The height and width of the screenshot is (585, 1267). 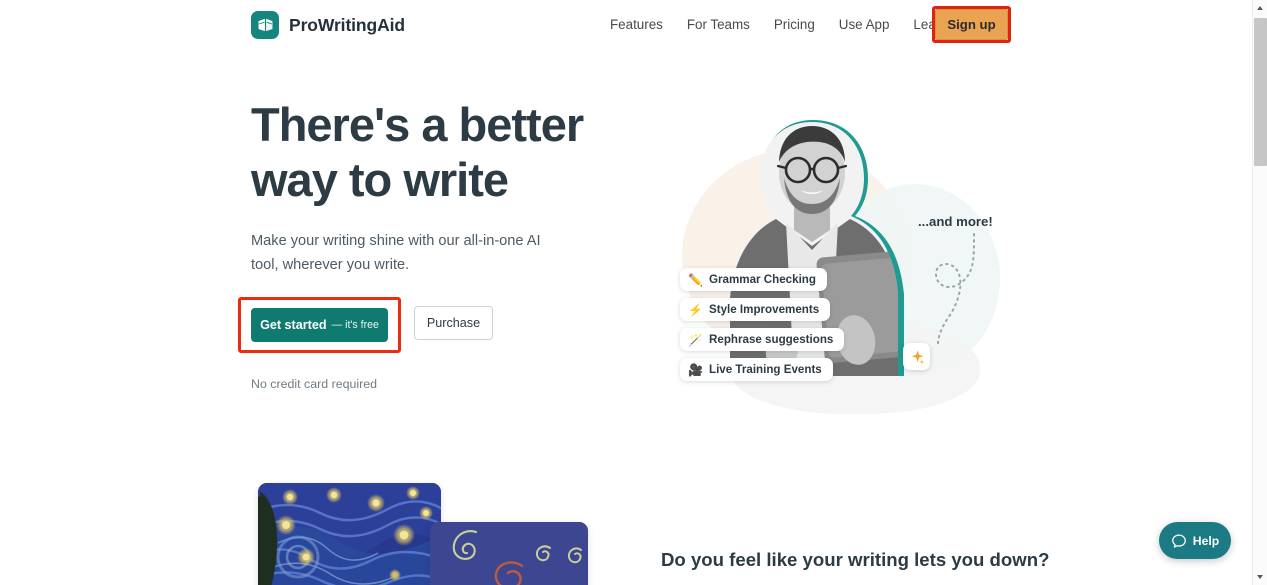 What do you see at coordinates (794, 24) in the screenshot?
I see `nav-pricing: Pricing` at bounding box center [794, 24].